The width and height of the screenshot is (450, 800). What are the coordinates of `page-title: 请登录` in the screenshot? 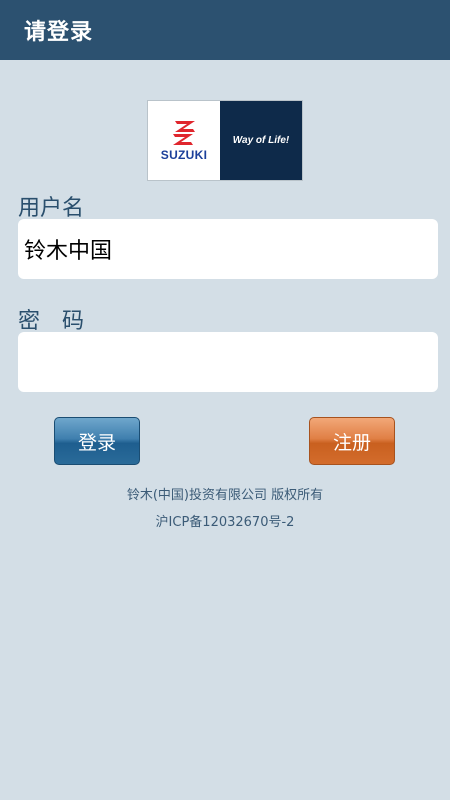 It's located at (59, 32).